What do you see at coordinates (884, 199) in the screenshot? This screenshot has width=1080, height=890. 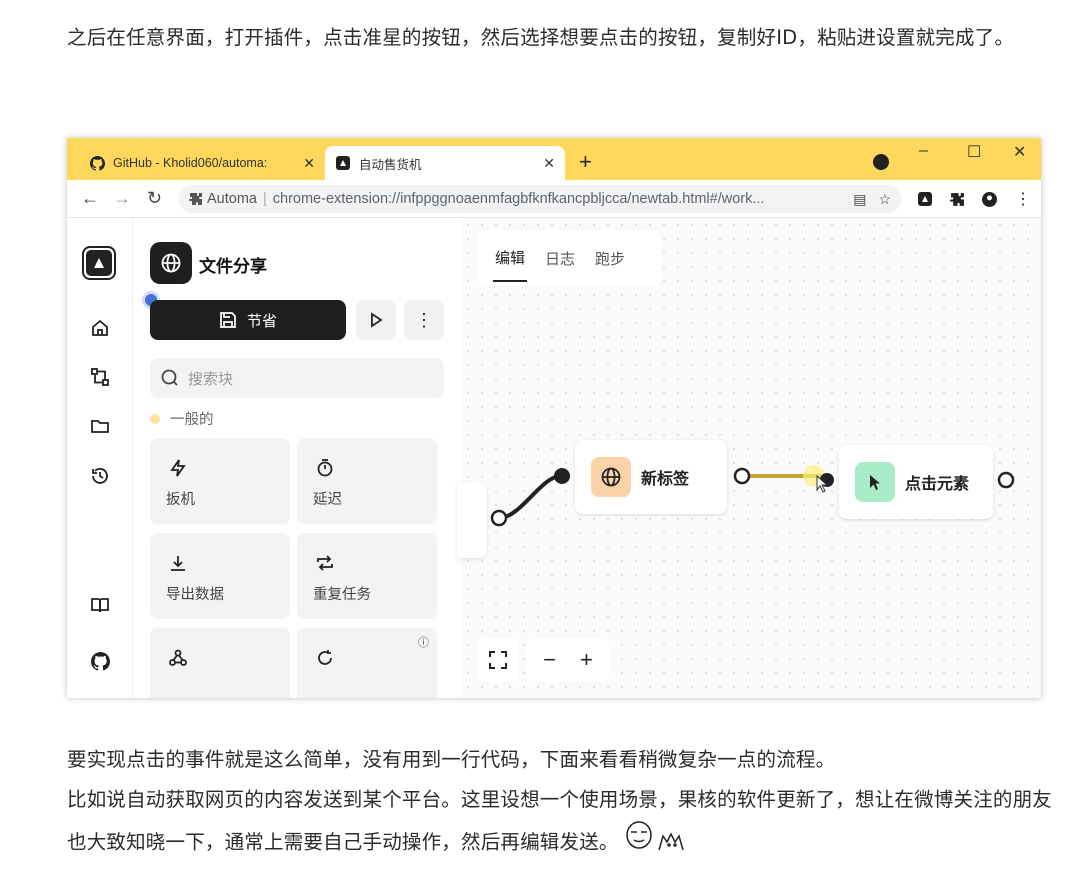 I see `bookmark-star-icon: ☆` at bounding box center [884, 199].